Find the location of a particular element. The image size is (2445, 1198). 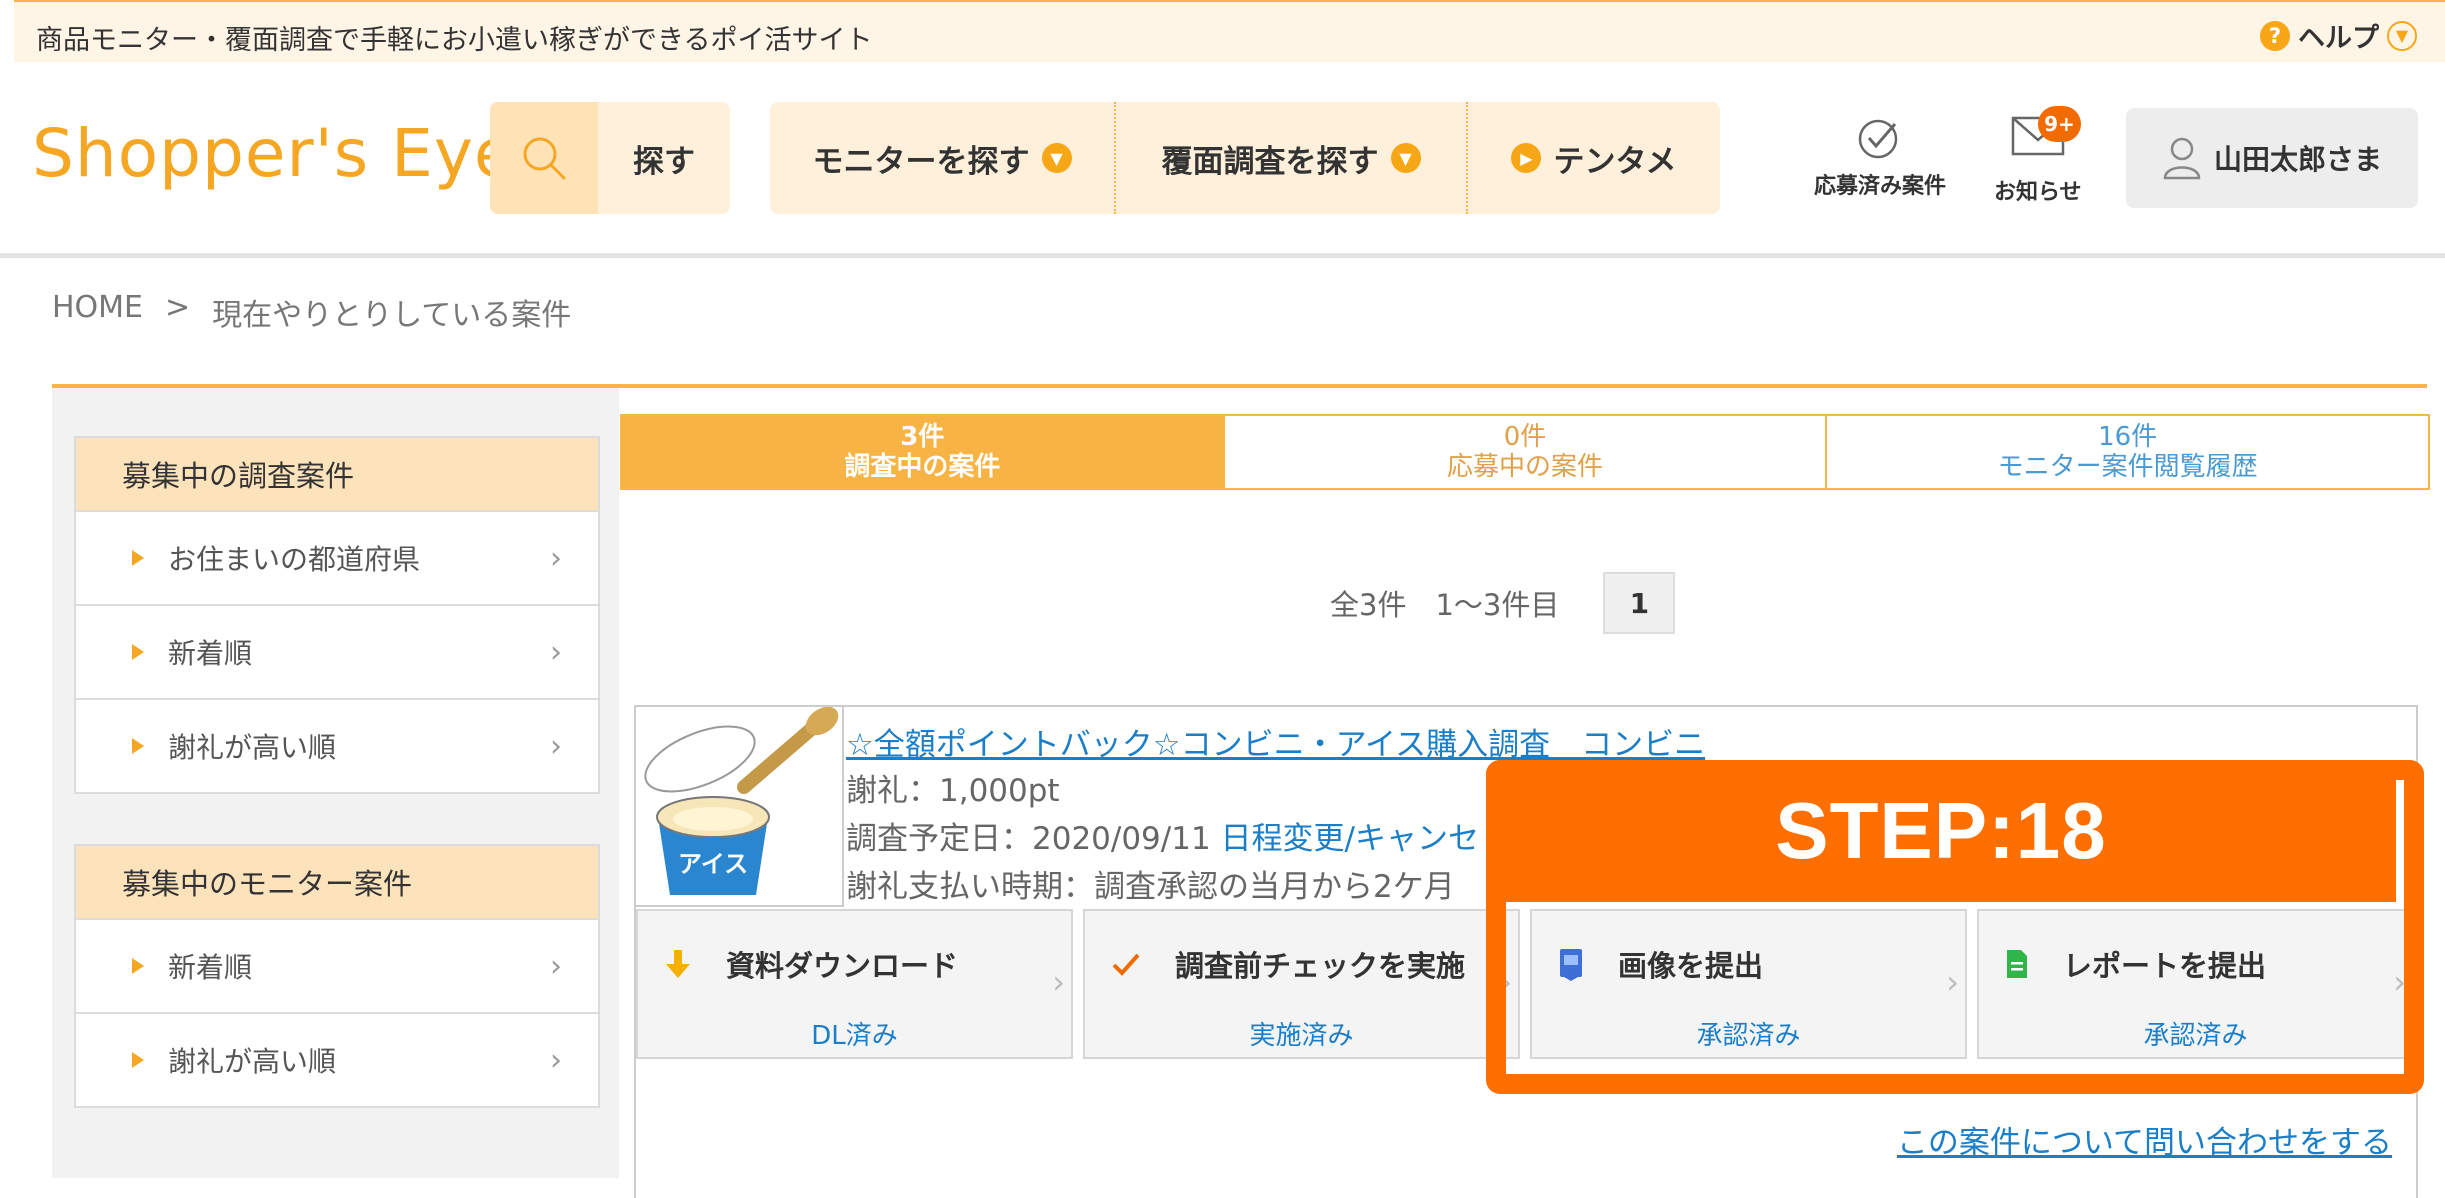

case-reward: 謝礼：1,000pt is located at coordinates (953, 791).